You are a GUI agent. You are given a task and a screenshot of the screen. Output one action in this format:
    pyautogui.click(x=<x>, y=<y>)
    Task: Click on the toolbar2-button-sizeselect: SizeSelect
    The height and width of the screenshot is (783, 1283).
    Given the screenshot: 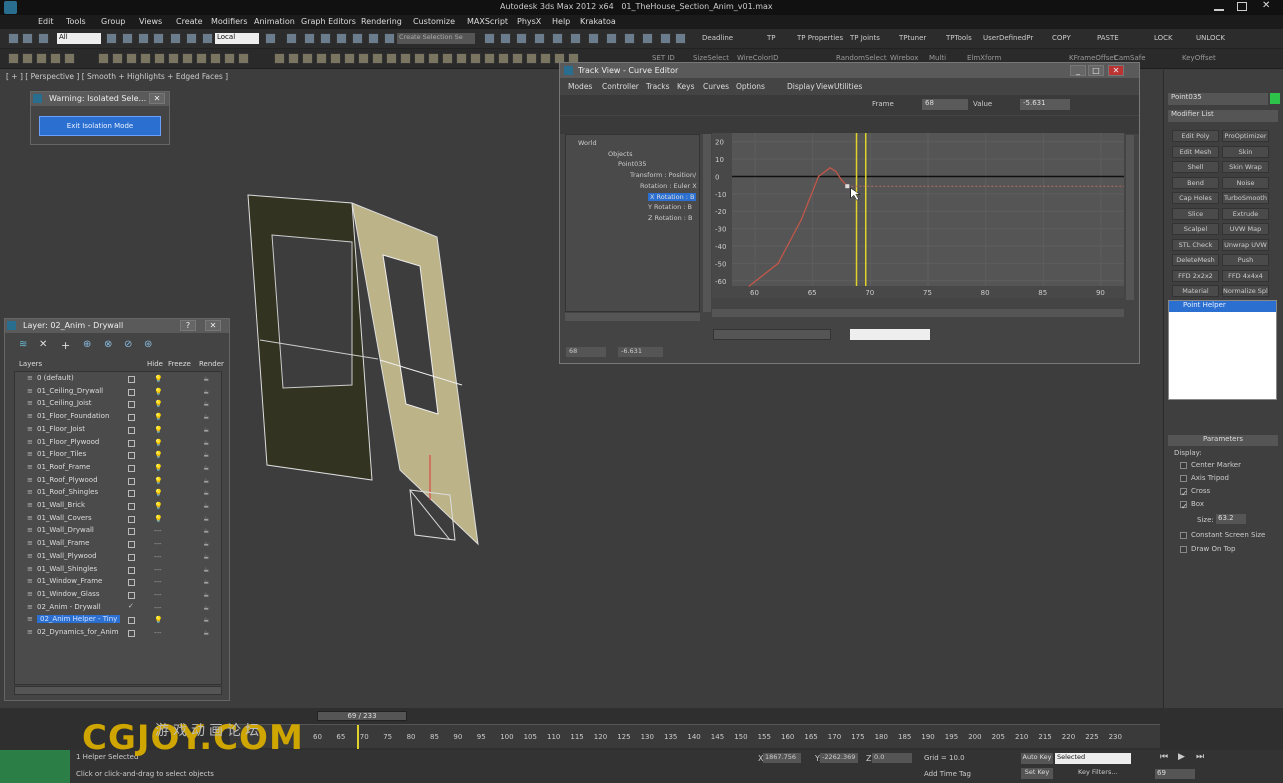 What is the action you would take?
    pyautogui.click(x=711, y=58)
    